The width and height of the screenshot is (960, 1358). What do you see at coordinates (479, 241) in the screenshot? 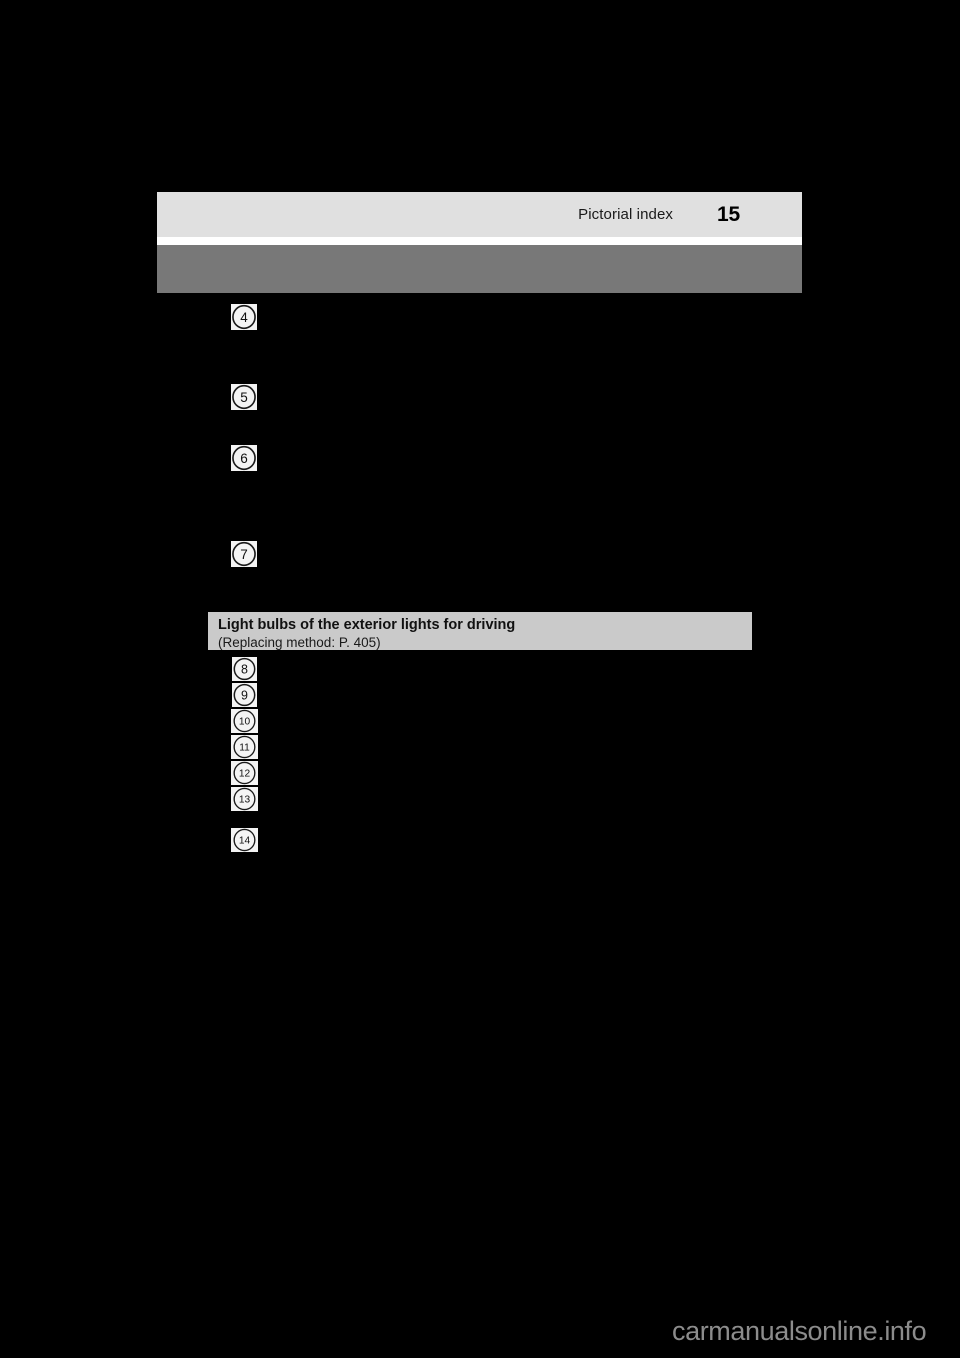
I see `header-separator-rule` at bounding box center [479, 241].